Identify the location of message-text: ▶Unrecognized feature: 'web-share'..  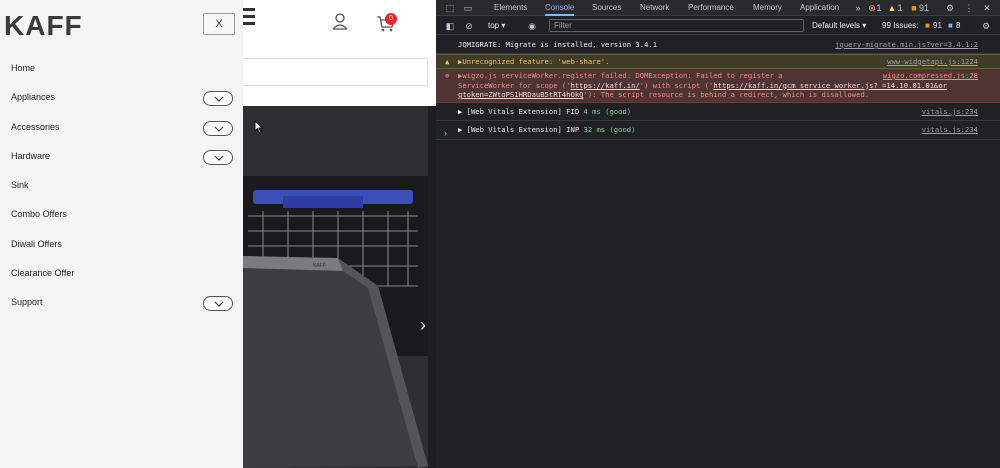
(533, 61).